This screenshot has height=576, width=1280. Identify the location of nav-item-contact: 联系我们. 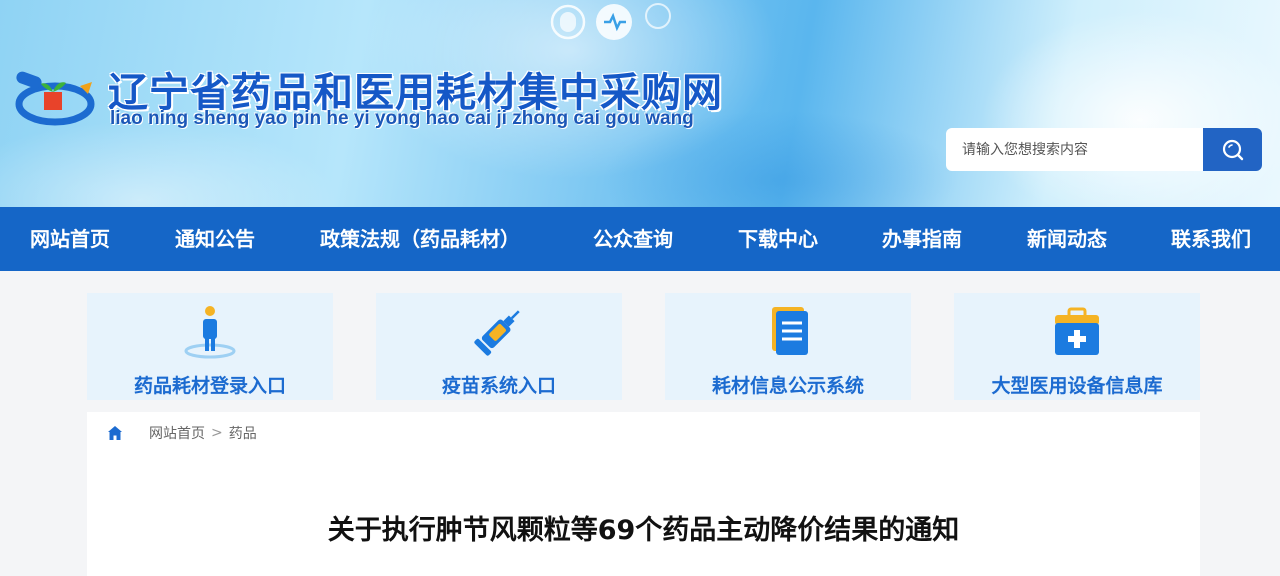
(1211, 239).